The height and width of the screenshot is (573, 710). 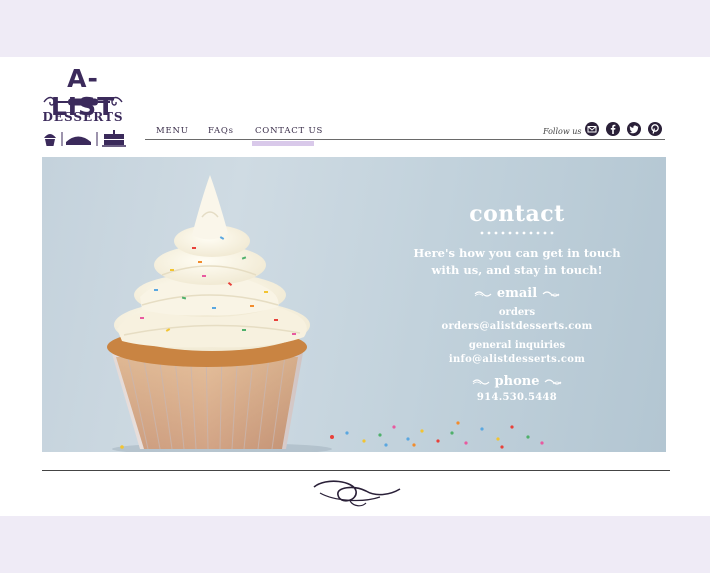 I want to click on phone-number-link: 914.530.5448, so click(x=517, y=397).